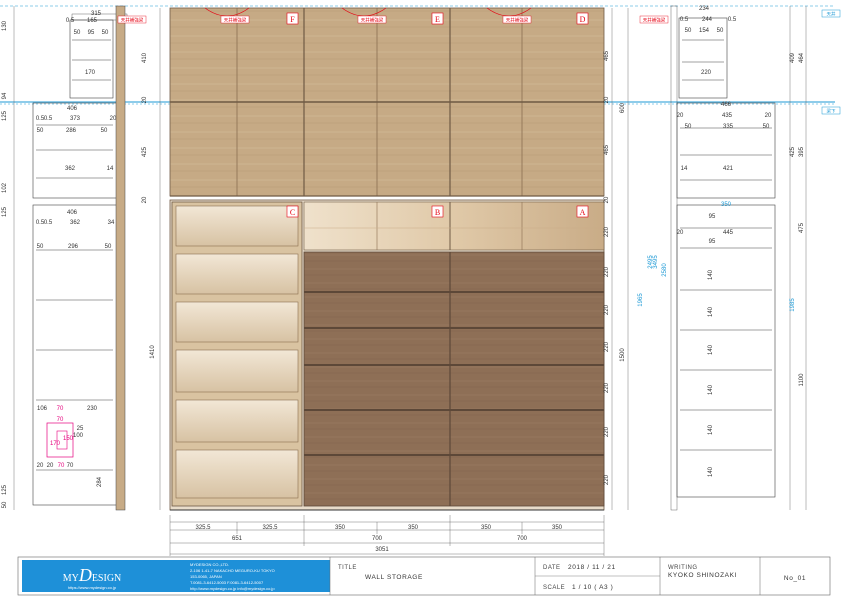  What do you see at coordinates (145, 57) in the screenshot?
I see `lh-410: 410` at bounding box center [145, 57].